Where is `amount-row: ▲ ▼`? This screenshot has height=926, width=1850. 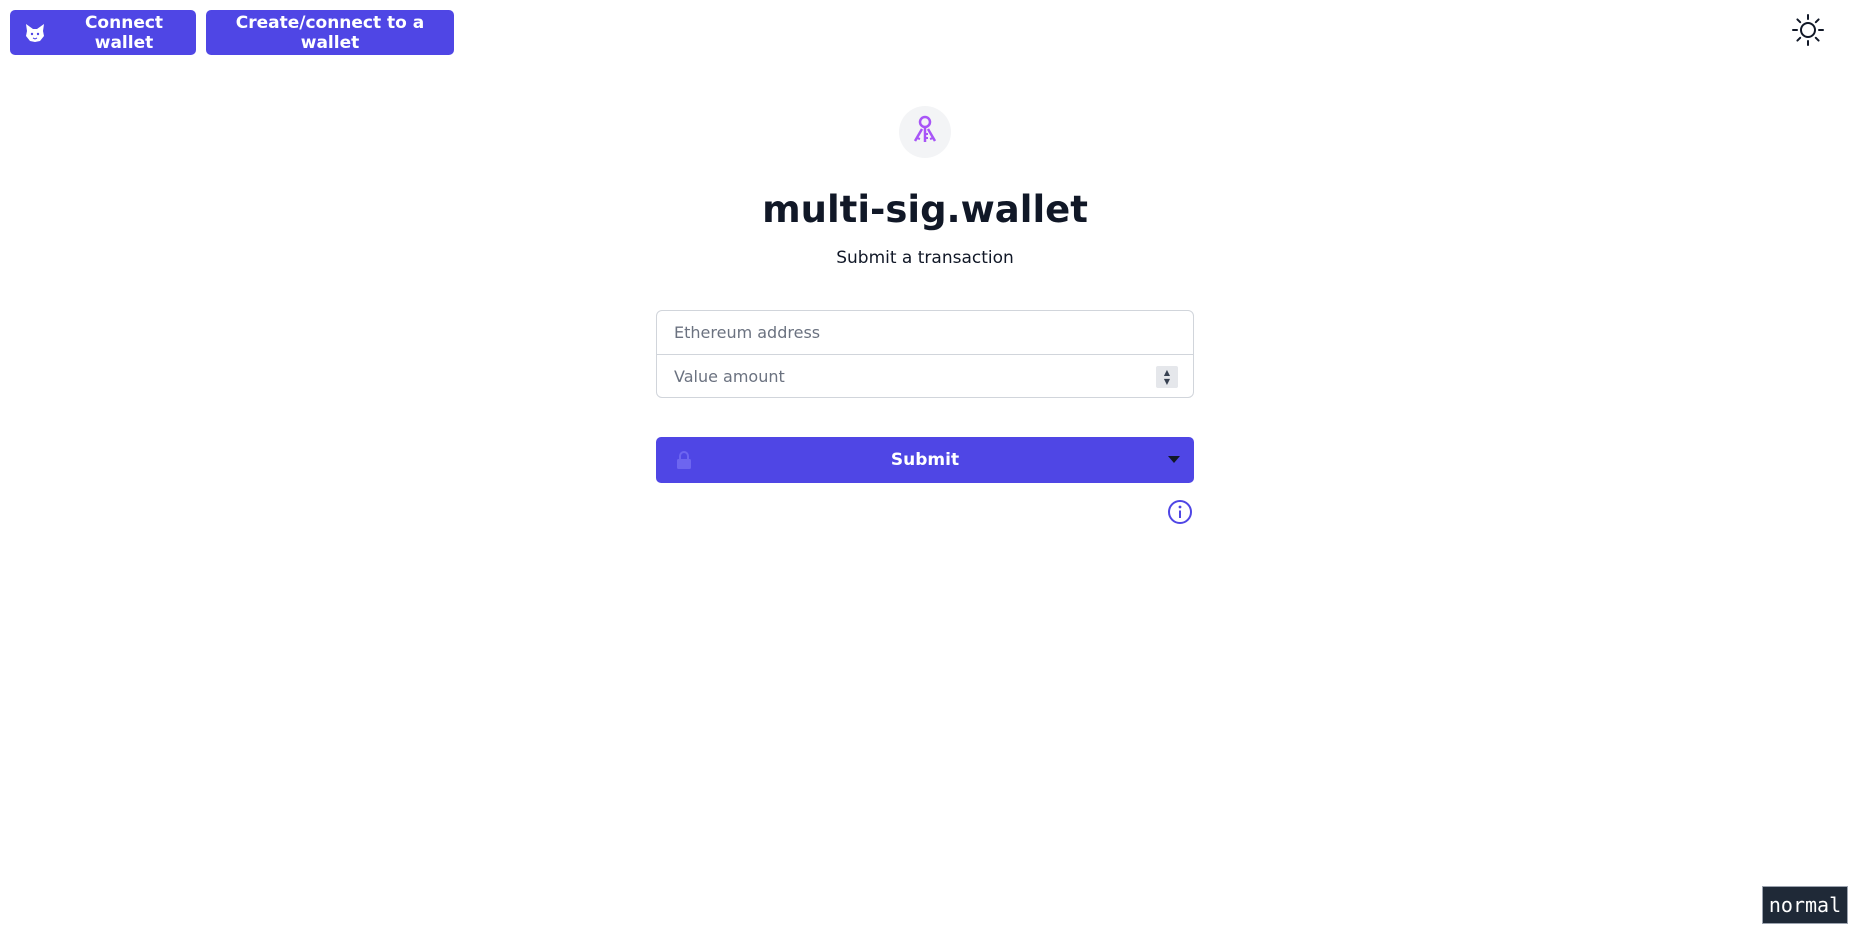
amount-row: ▲ ▼ is located at coordinates (925, 375).